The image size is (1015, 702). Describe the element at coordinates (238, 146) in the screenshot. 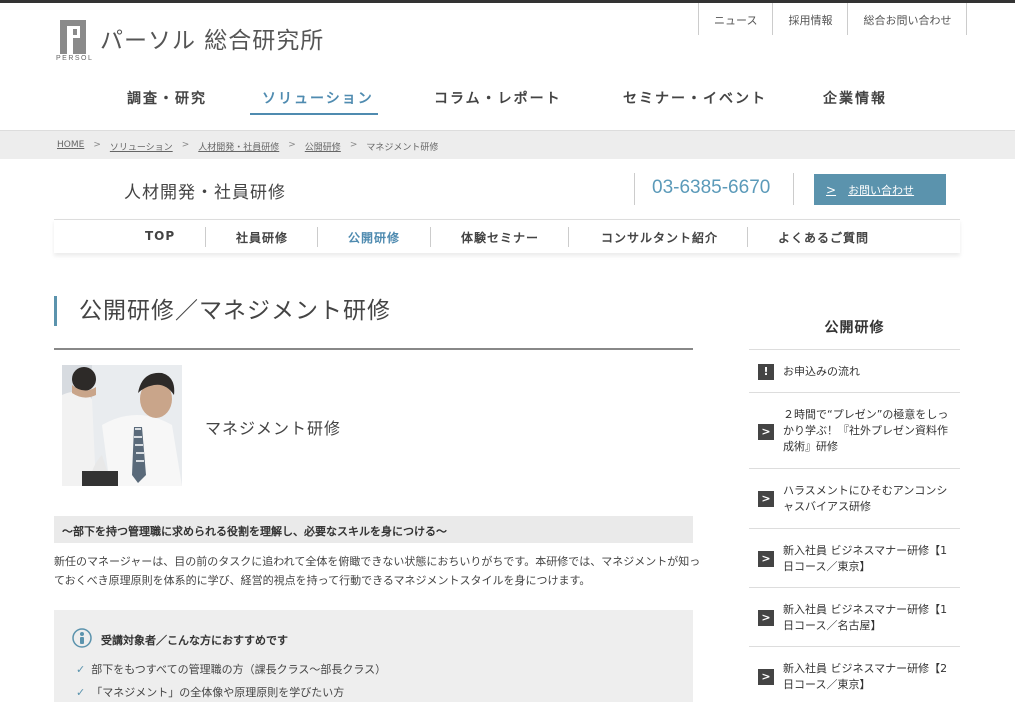

I see `breadcrumb-hr-development: 人材開発・社員研修` at that location.